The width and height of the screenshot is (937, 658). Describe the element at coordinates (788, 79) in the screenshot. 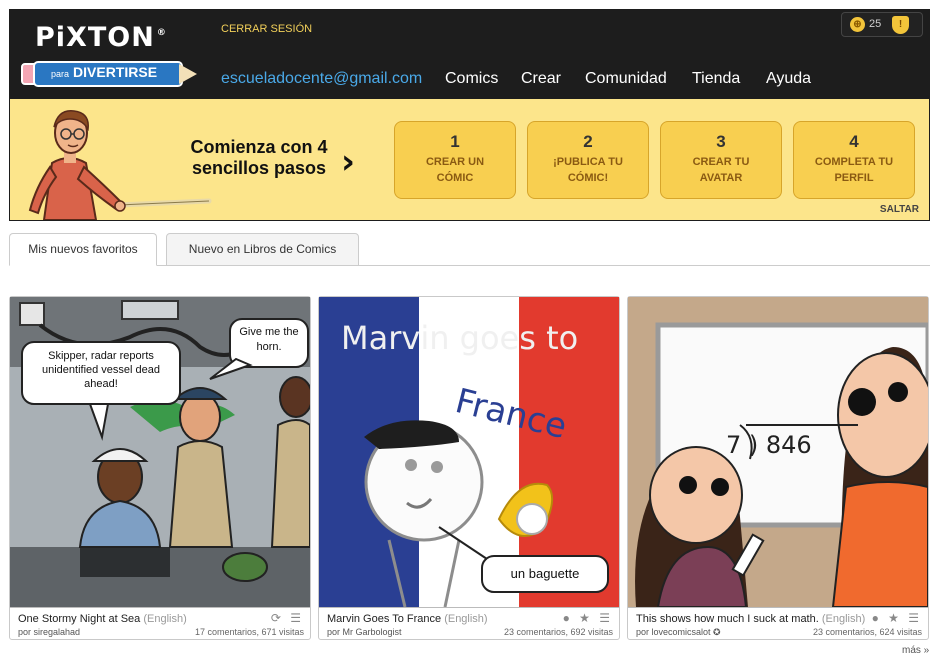

I see `nav-ayuda: Ayuda` at that location.